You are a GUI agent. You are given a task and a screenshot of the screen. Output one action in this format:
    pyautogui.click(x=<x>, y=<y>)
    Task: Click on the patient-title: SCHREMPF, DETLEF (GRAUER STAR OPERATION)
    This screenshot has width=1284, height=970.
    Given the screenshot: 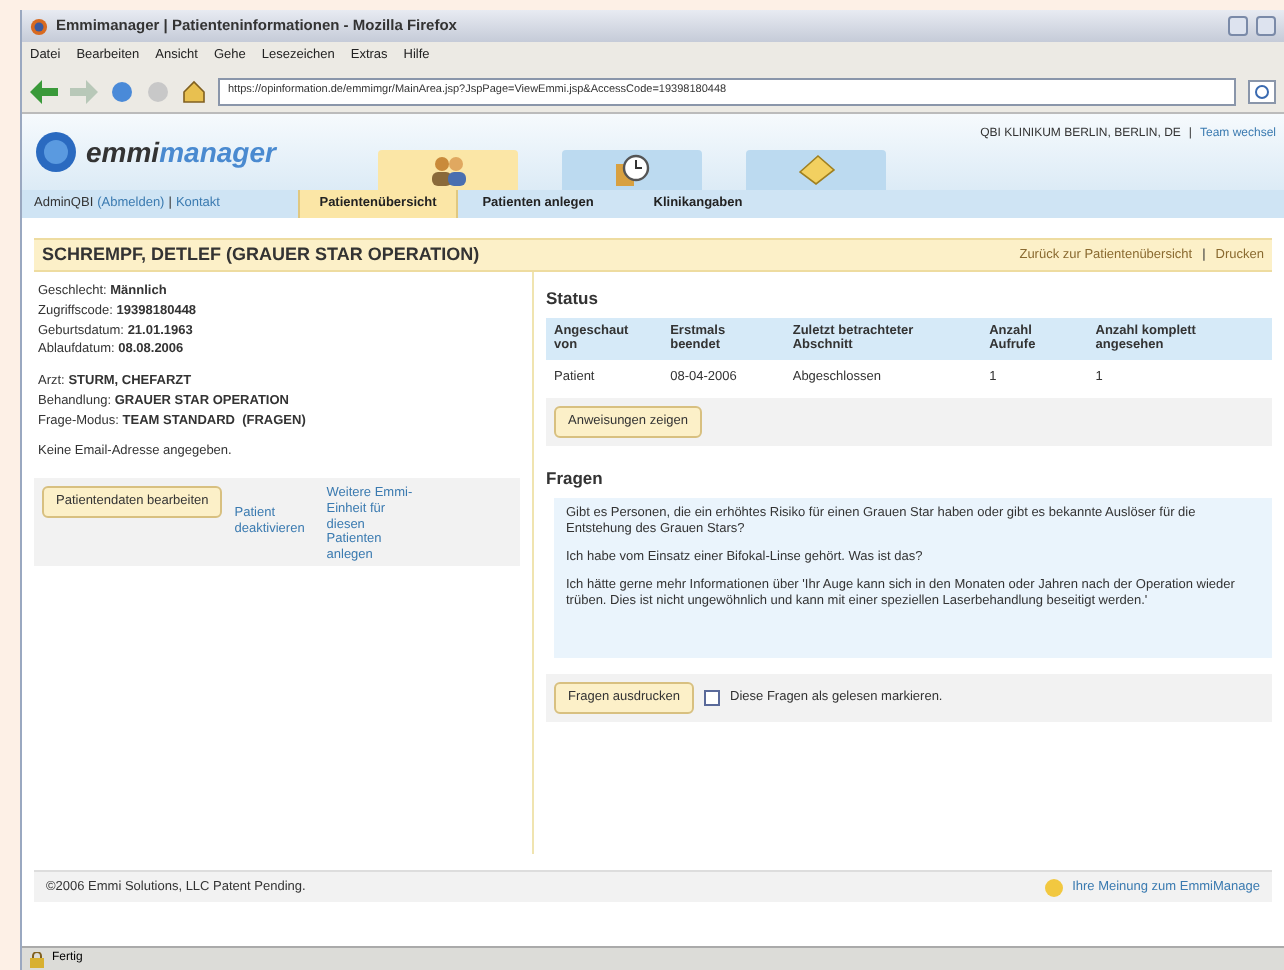 What is the action you would take?
    pyautogui.click(x=262, y=254)
    